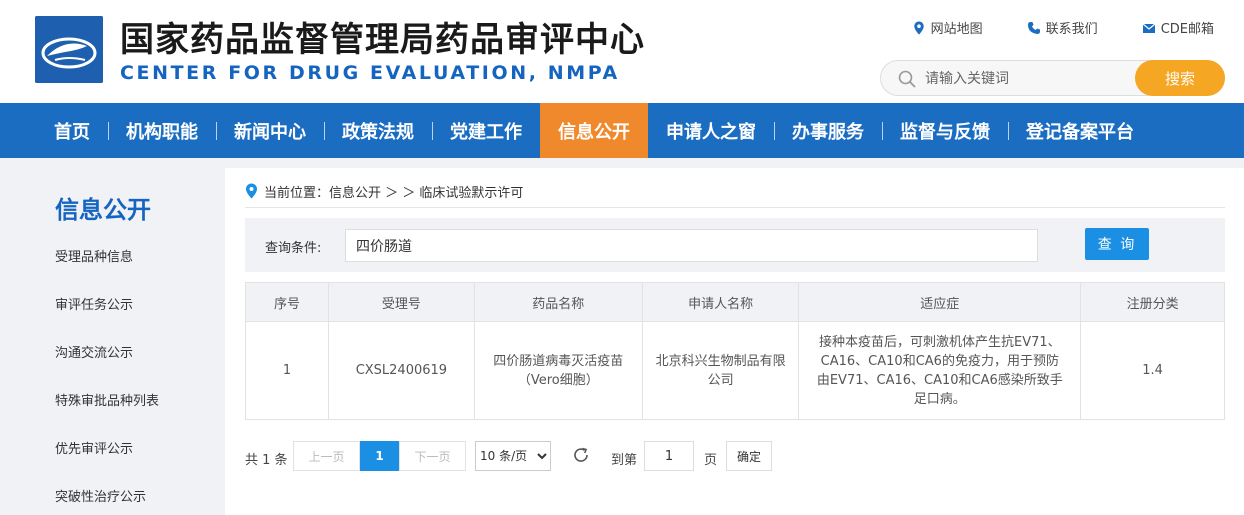 The width and height of the screenshot is (1244, 515). What do you see at coordinates (266, 460) in the screenshot?
I see `pager-total: 共 1 条` at bounding box center [266, 460].